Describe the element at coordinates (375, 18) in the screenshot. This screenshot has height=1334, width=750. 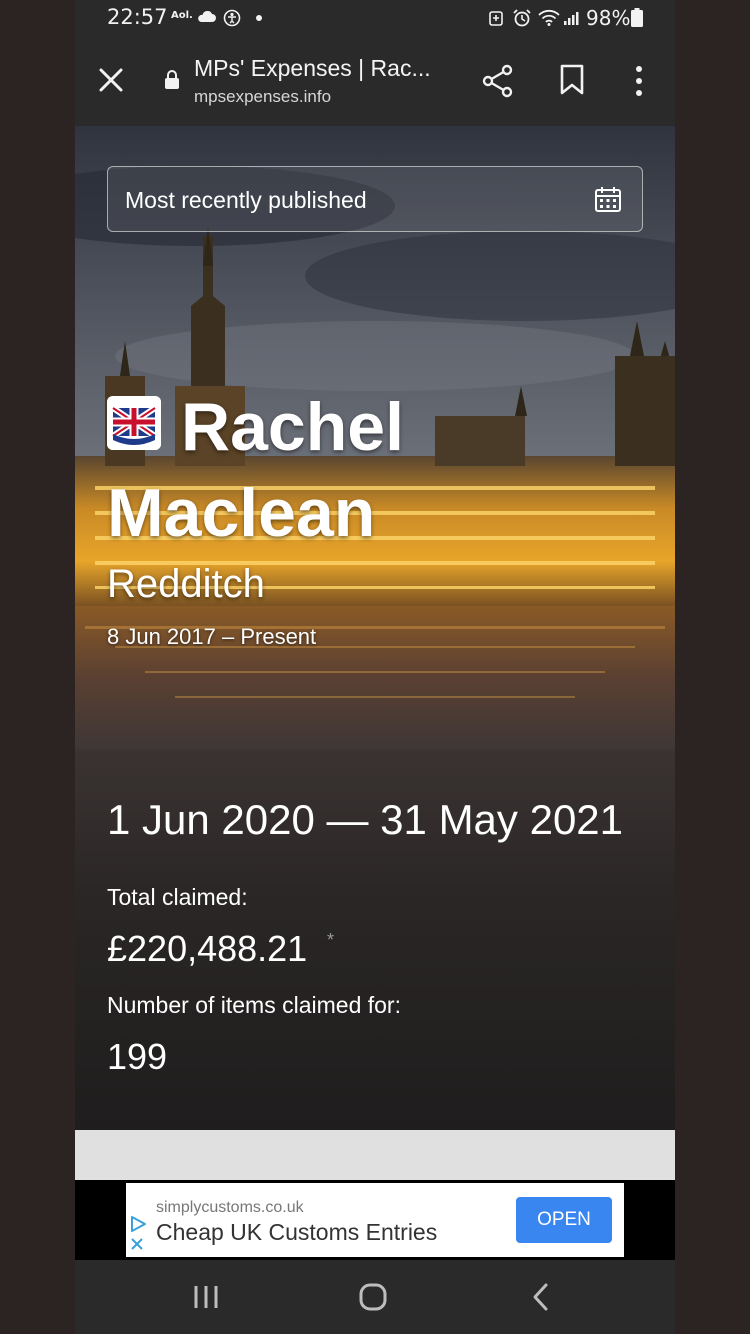
I see `status-bar: 22:57 Aol. 98%` at that location.